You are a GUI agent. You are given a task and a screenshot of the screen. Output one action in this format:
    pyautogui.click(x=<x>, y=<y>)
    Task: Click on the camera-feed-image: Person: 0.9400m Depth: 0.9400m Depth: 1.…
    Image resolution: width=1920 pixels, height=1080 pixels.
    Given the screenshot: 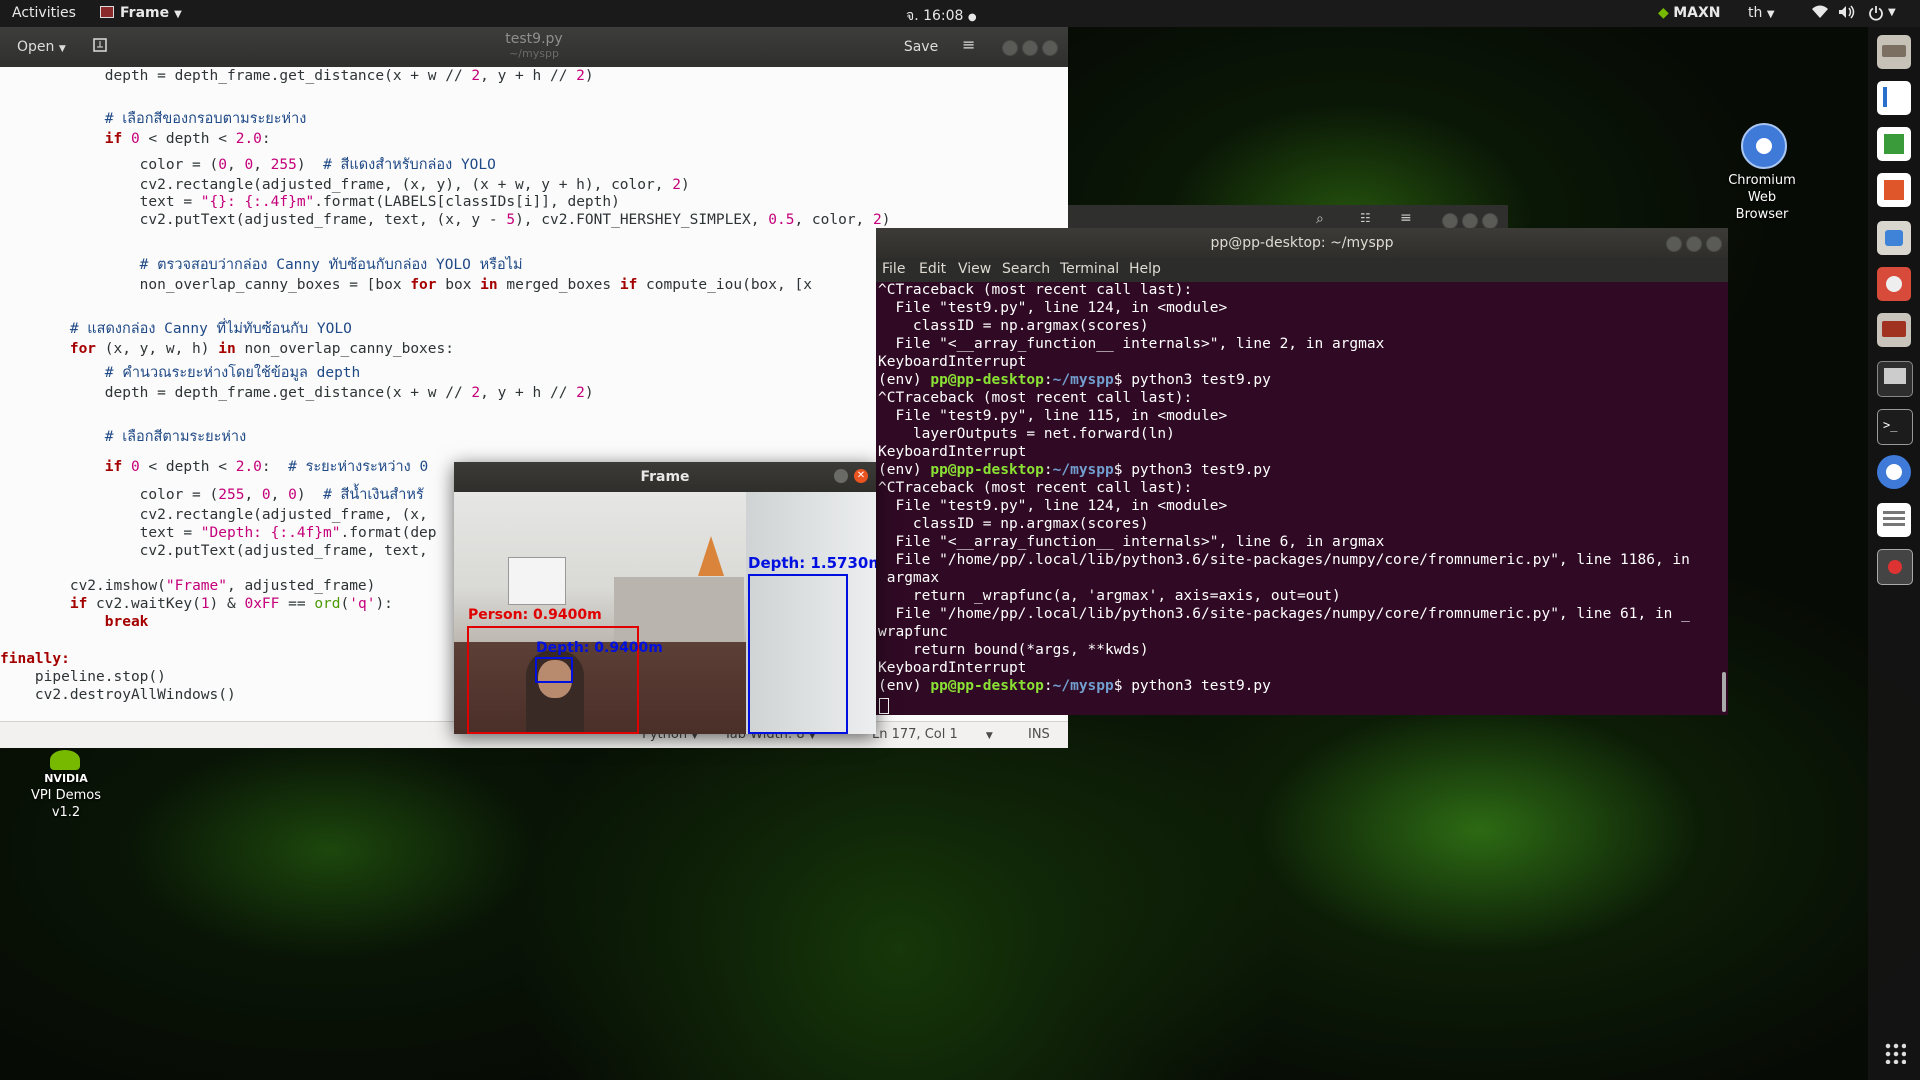 What is the action you would take?
    pyautogui.click(x=665, y=613)
    